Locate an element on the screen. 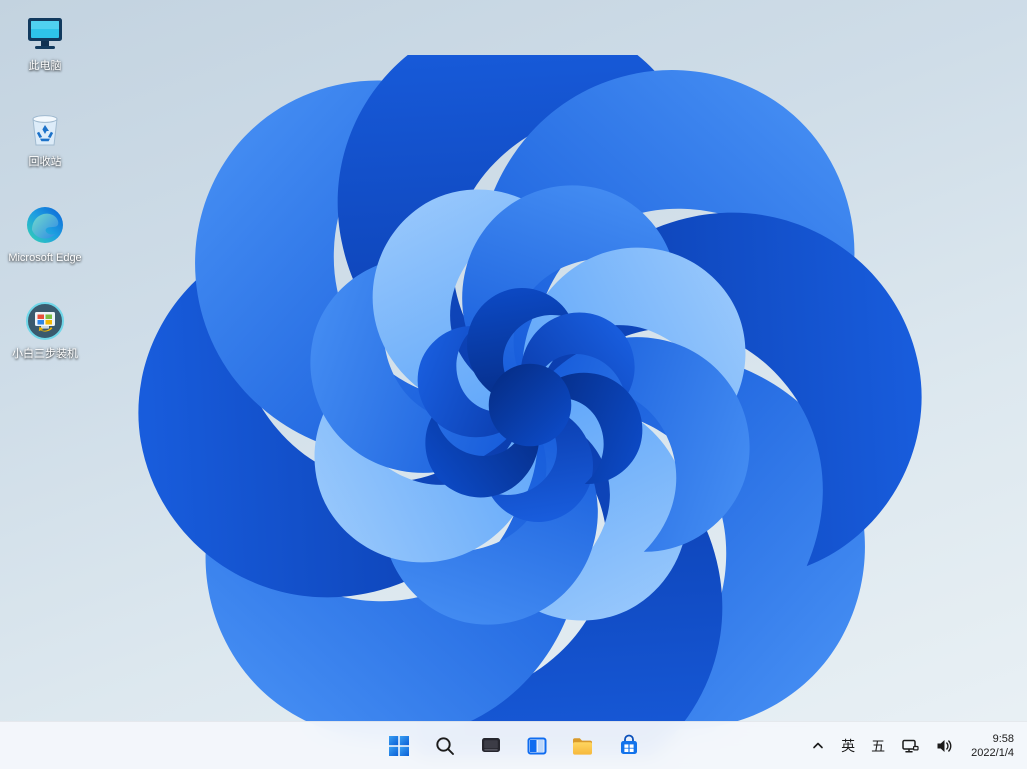 Image resolution: width=1027 pixels, height=769 pixels. task-view-button is located at coordinates (491, 746).